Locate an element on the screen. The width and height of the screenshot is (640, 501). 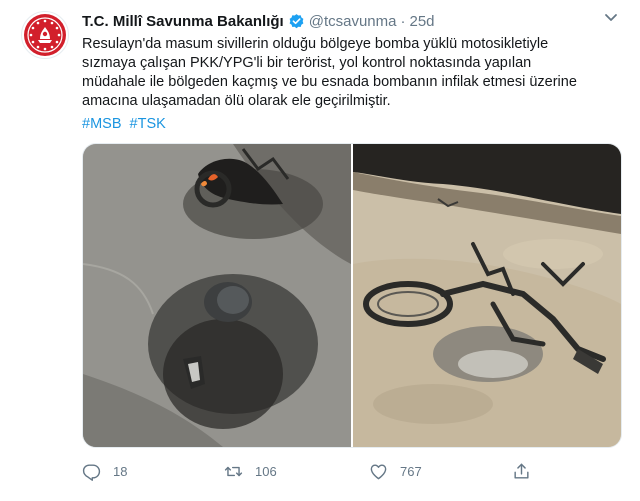
reply-count: 18 is located at coordinates (120, 471).